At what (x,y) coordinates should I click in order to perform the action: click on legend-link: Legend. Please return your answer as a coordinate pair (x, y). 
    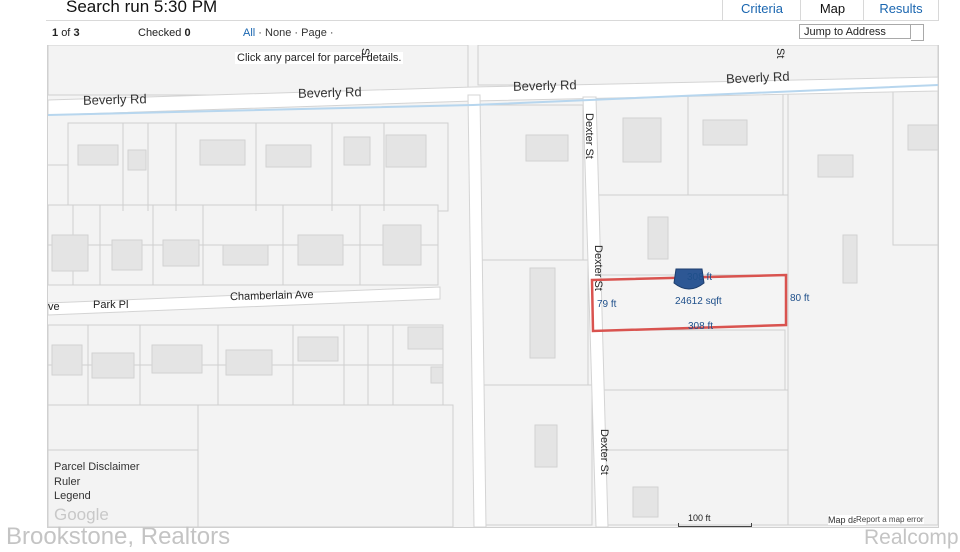
    Looking at the image, I should click on (97, 496).